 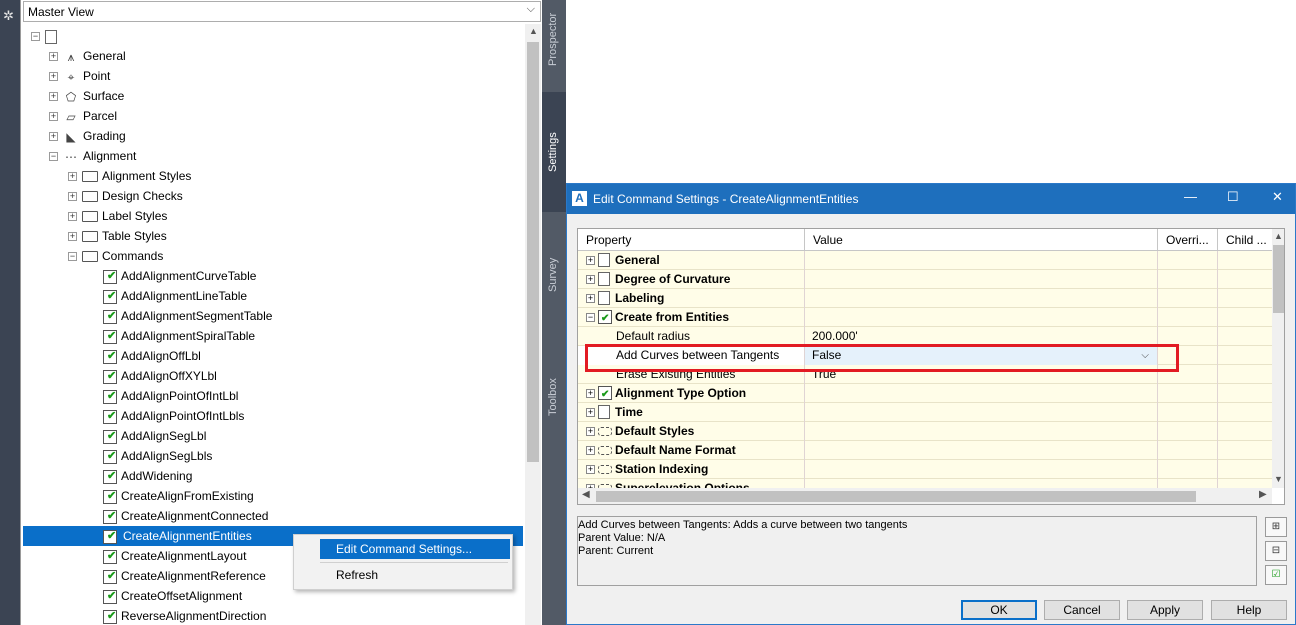 I want to click on check-icon: ☑, so click(x=1276, y=575).